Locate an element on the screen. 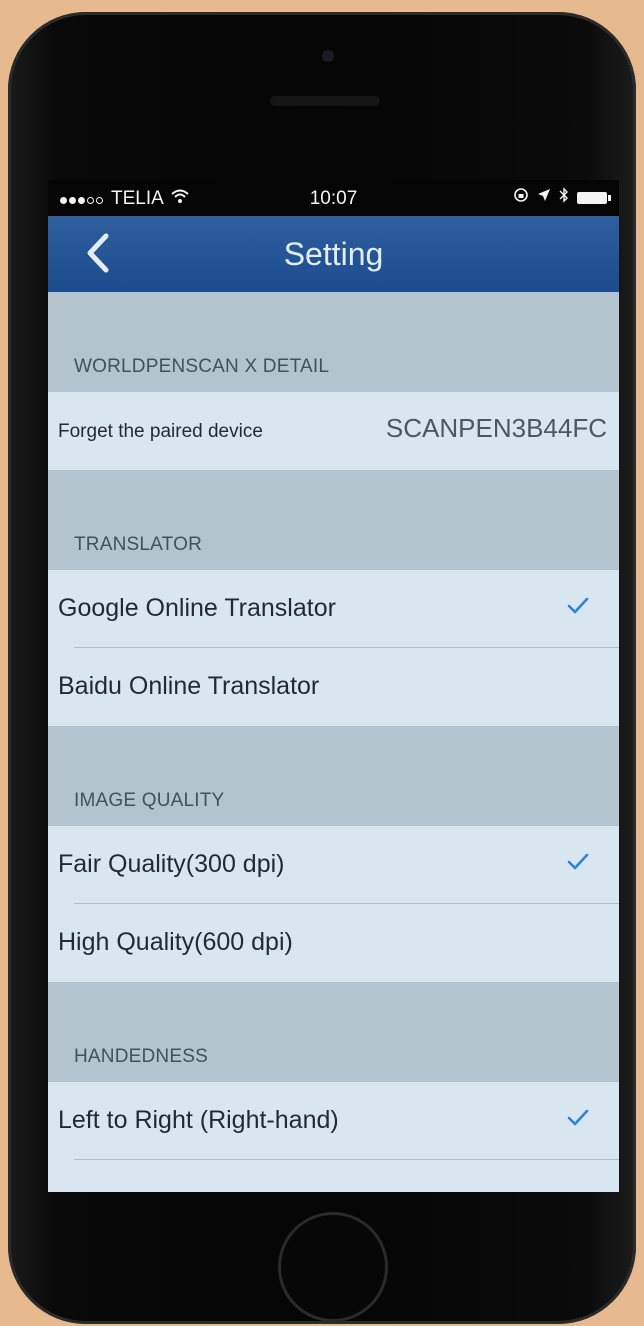  row-label: Forget the paired device is located at coordinates (160, 431).